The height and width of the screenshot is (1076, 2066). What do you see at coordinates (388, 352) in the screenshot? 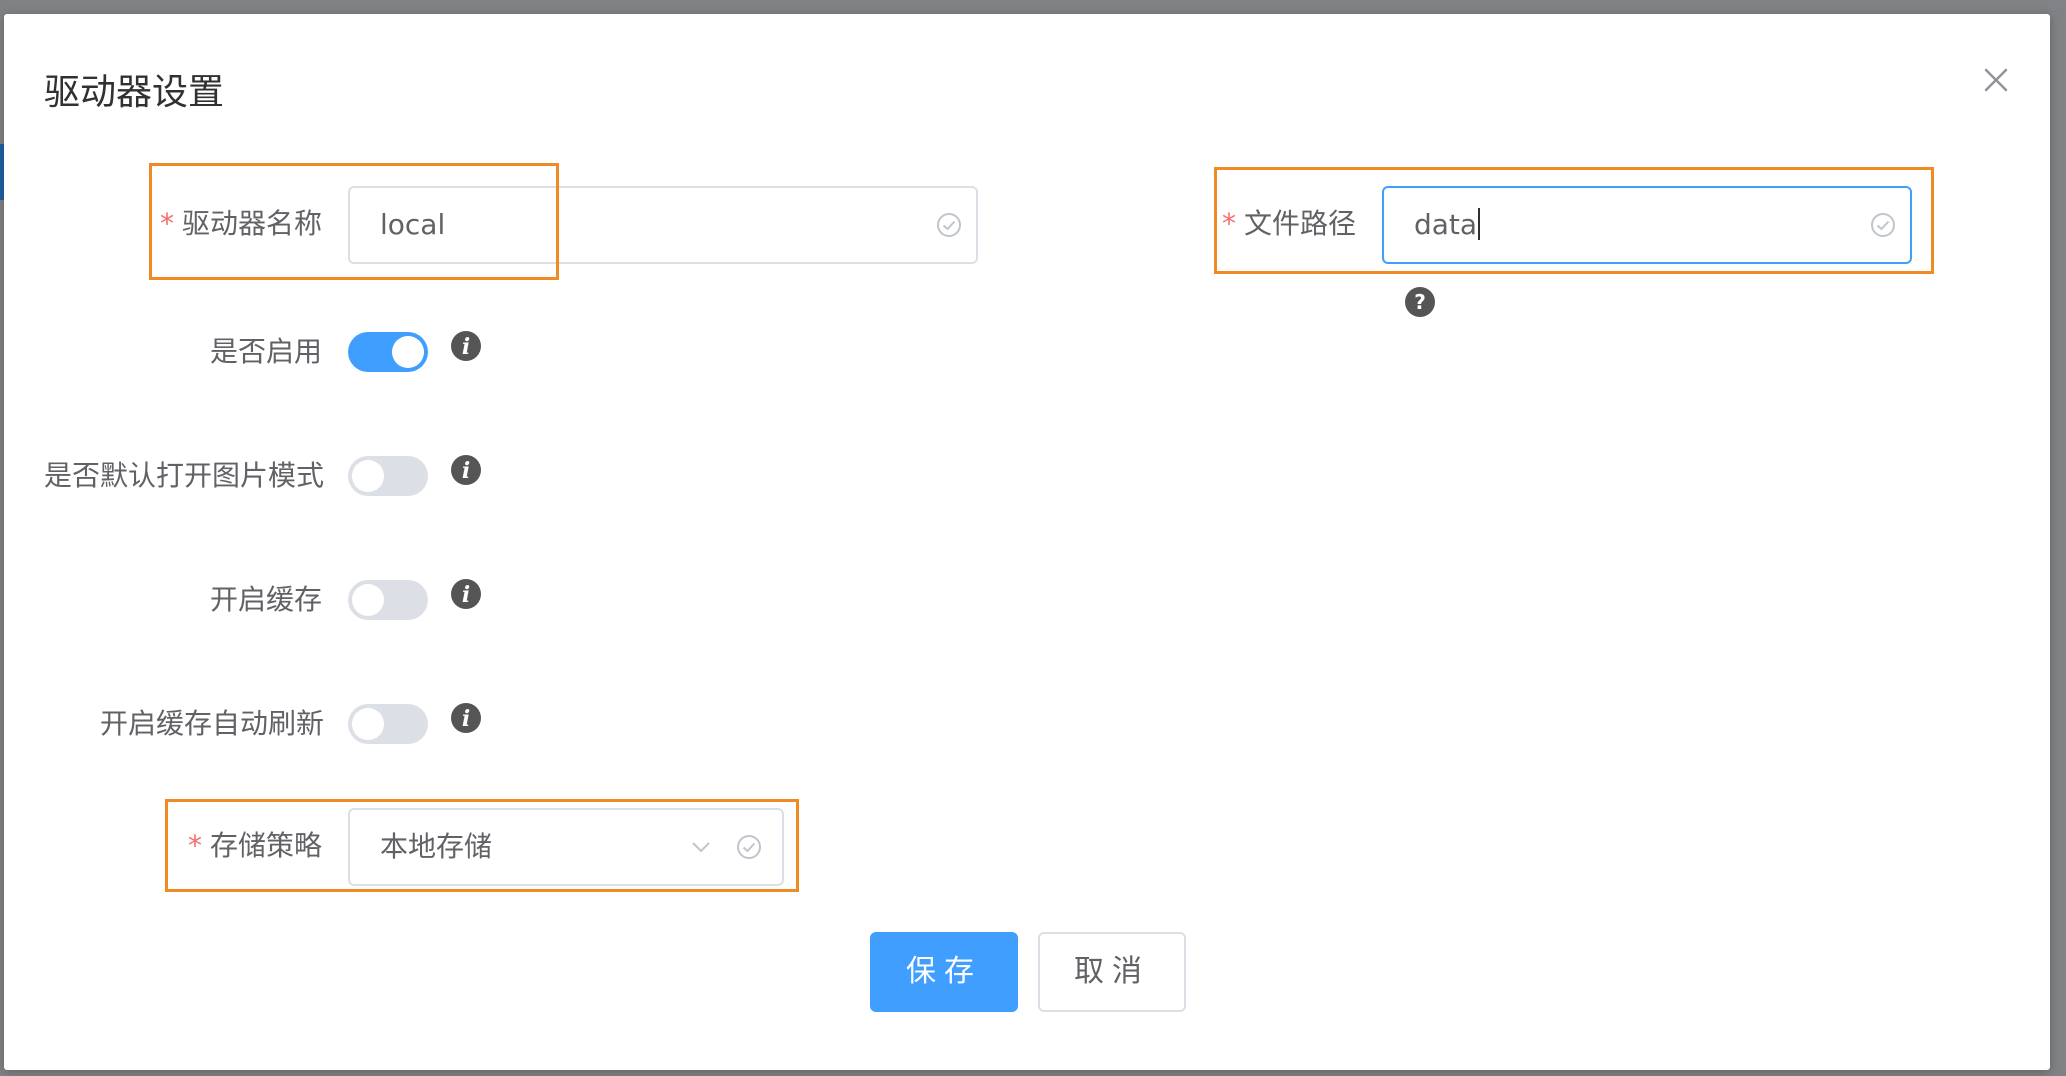
I see `enable-switch` at bounding box center [388, 352].